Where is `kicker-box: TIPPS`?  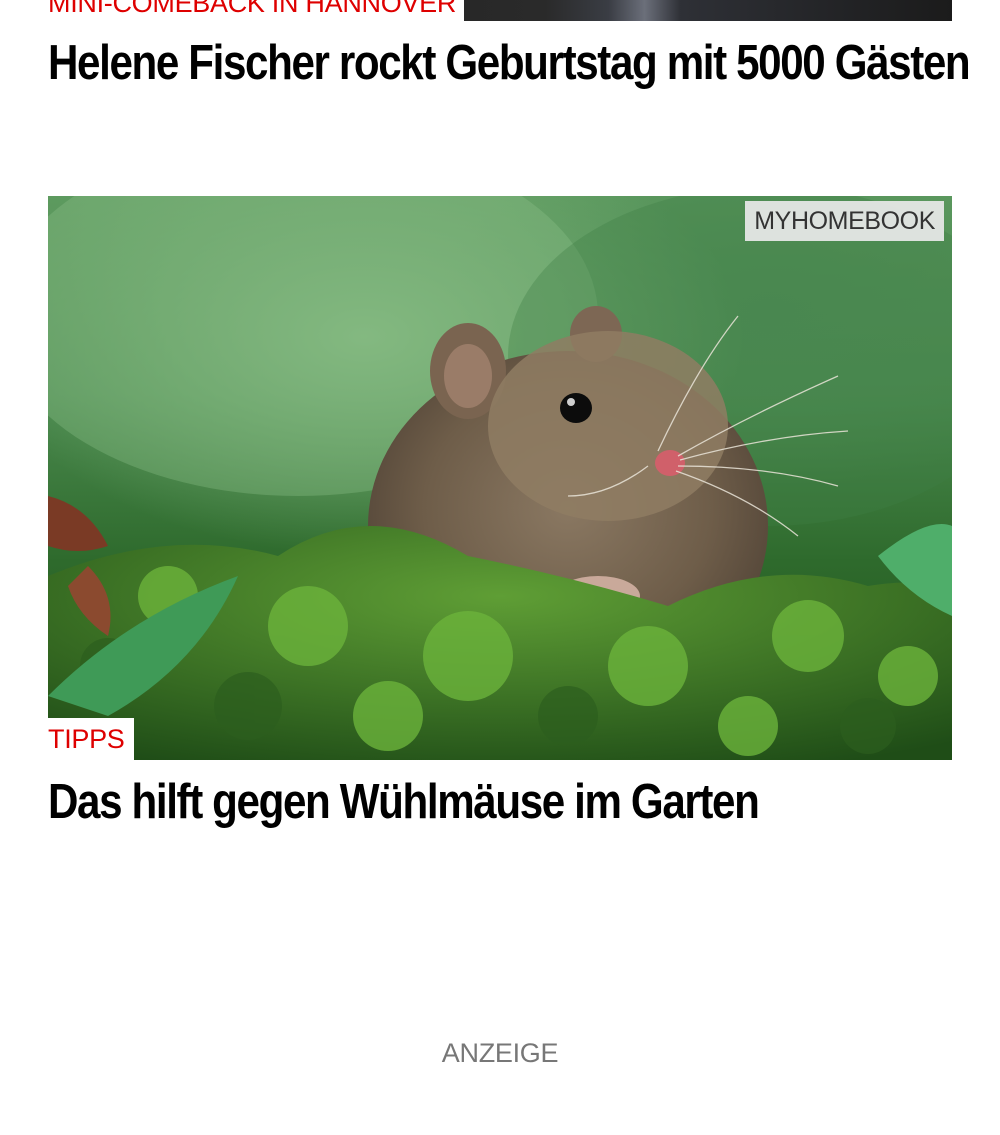 kicker-box: TIPPS is located at coordinates (91, 739).